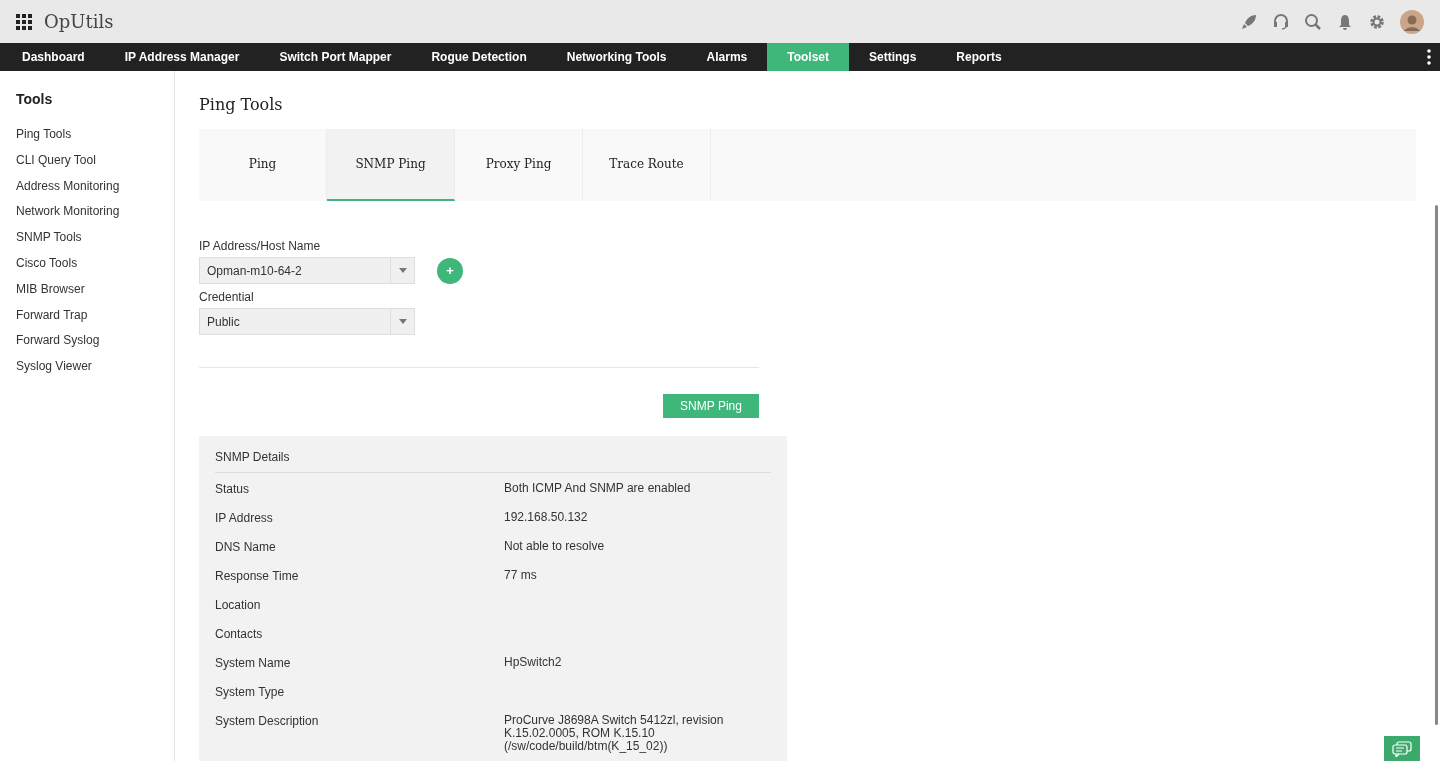 This screenshot has height=761, width=1440. What do you see at coordinates (979, 57) in the screenshot?
I see `nav-tab: Reports` at bounding box center [979, 57].